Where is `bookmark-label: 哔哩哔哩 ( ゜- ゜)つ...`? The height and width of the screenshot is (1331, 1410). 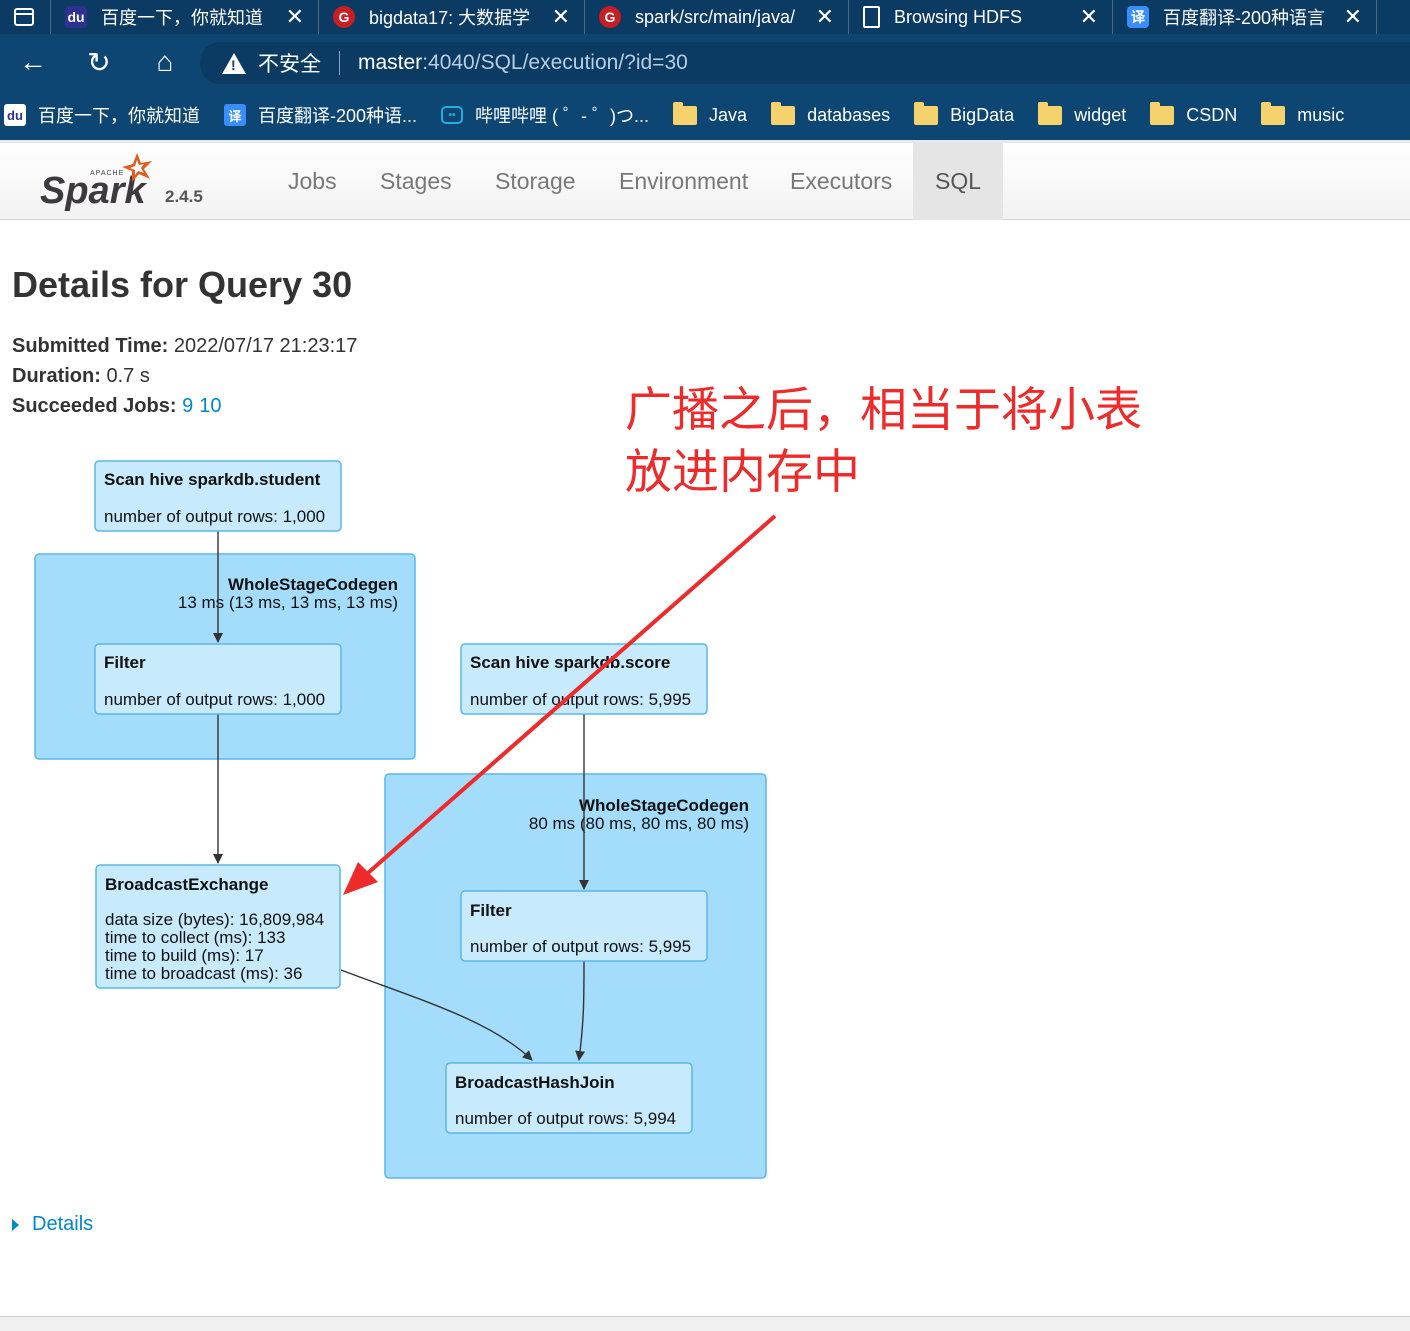
bookmark-label: 哔哩哔哩 ( ゜- ゜)つ... is located at coordinates (562, 116).